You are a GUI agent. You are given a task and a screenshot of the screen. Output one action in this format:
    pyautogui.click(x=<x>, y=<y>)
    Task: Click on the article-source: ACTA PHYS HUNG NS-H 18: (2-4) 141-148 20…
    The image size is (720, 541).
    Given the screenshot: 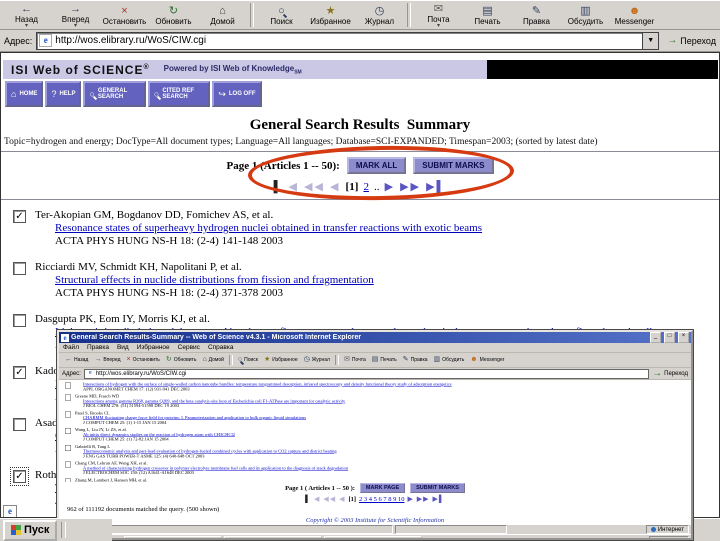 What is the action you would take?
    pyautogui.click(x=169, y=241)
    